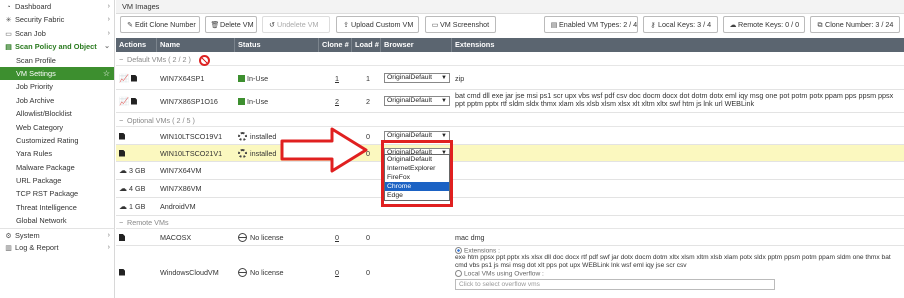  What do you see at coordinates (444, 136) in the screenshot?
I see `chevron-down-icon: ▼` at bounding box center [444, 136].